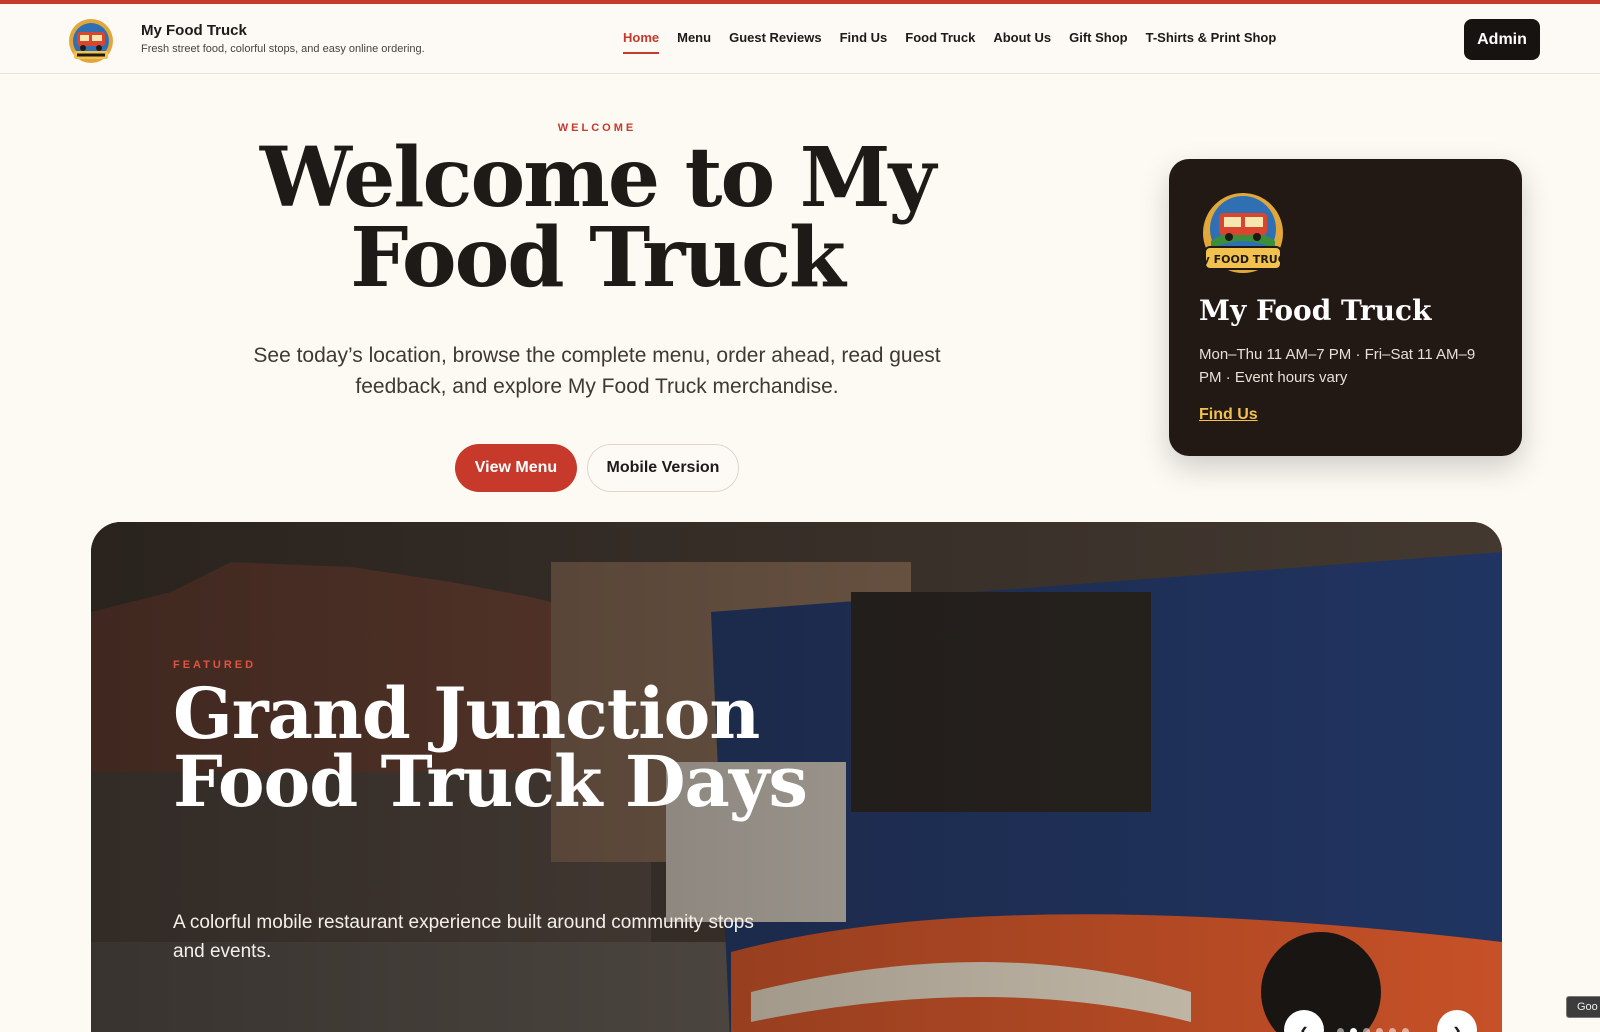 This screenshot has width=1600, height=1032. I want to click on corner-badge: Goo, so click(1583, 1007).